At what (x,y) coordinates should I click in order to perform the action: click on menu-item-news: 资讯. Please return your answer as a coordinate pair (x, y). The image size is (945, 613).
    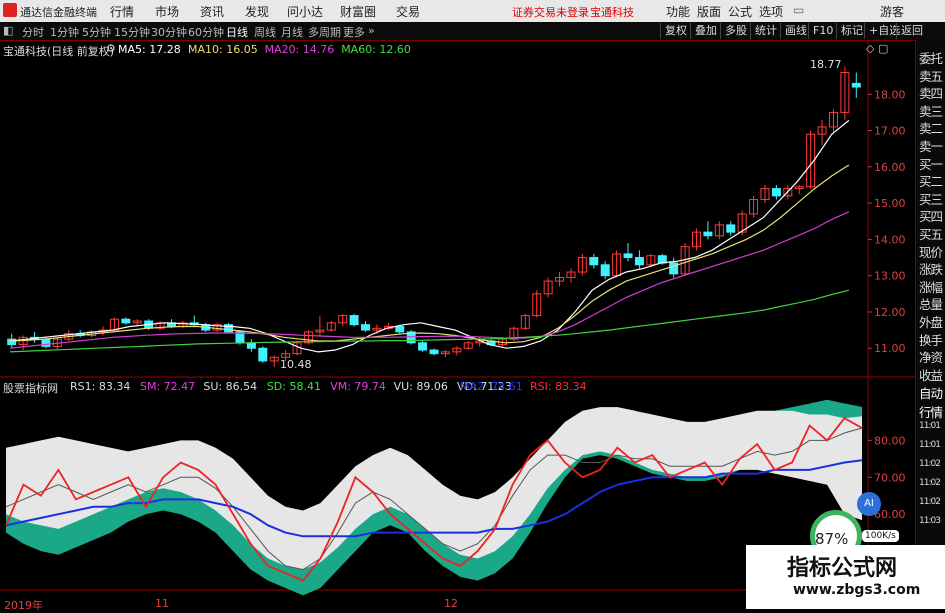
    Looking at the image, I should click on (212, 11).